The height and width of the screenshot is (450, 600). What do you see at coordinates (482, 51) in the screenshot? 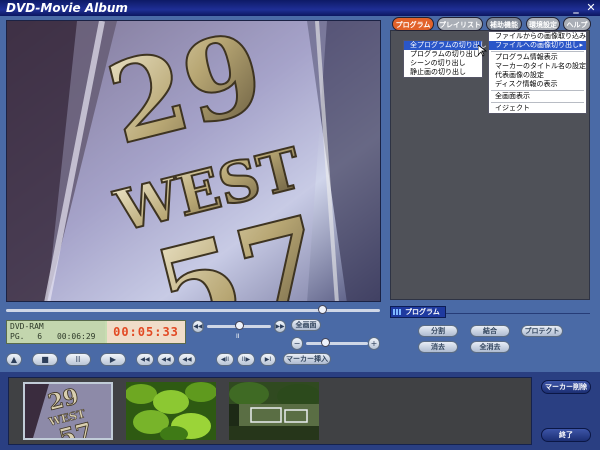
I see `mouse-cursor-icon` at bounding box center [482, 51].